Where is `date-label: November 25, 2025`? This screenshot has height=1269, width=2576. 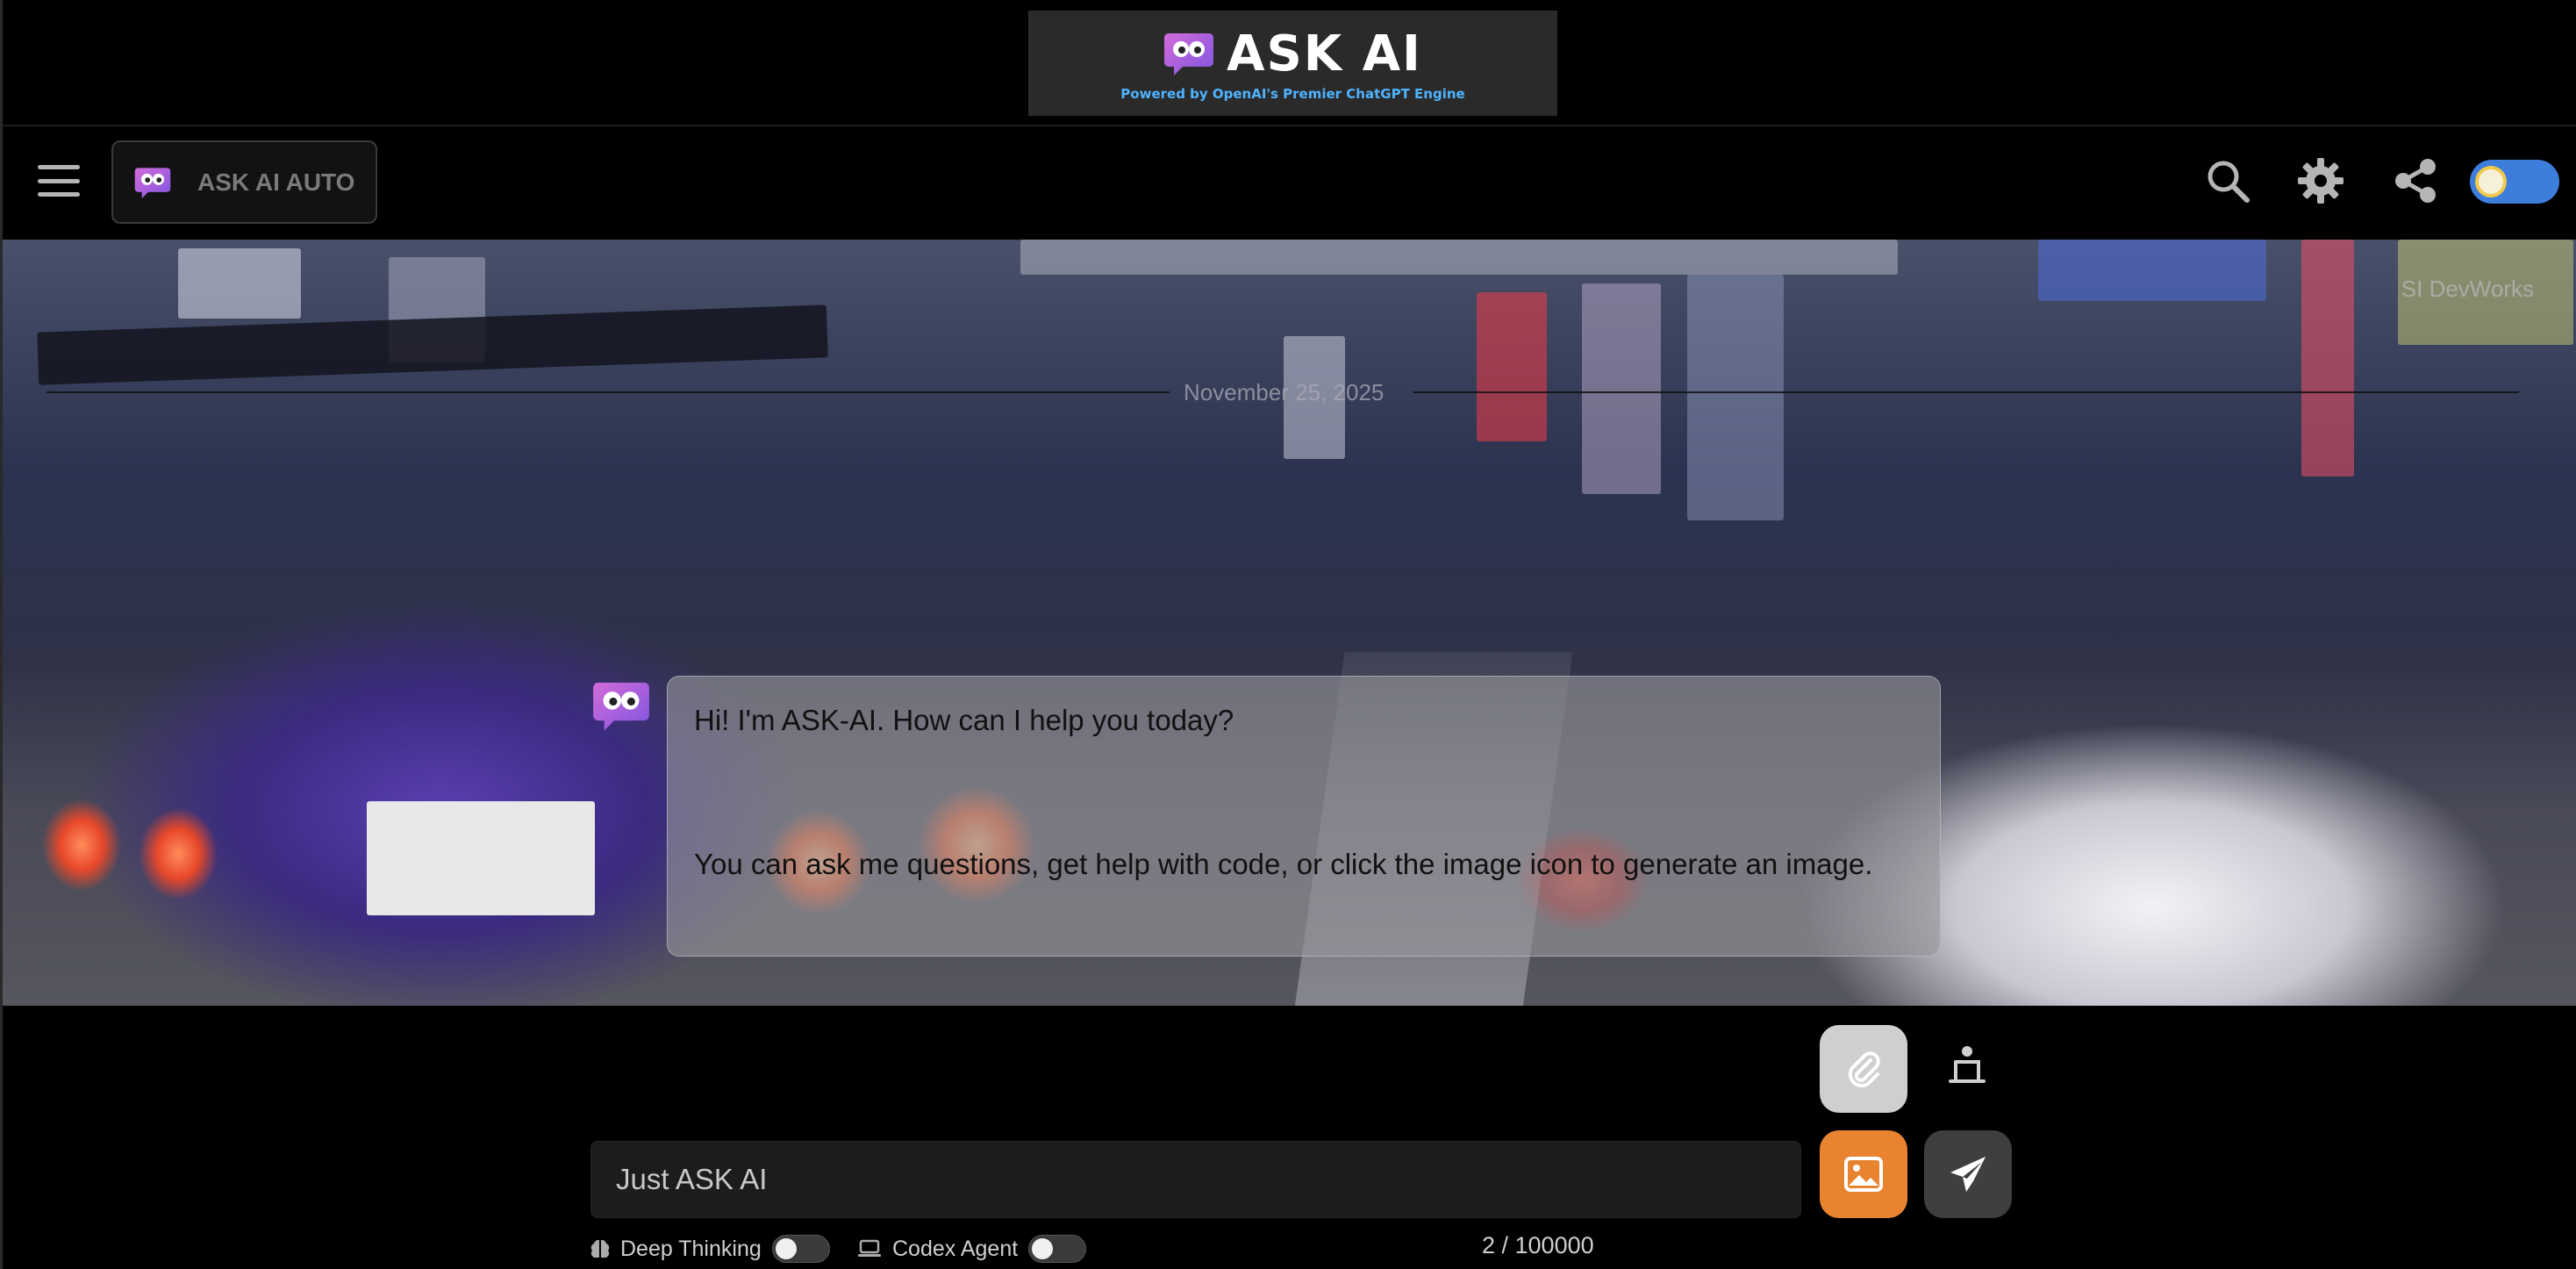 date-label: November 25, 2025 is located at coordinates (1284, 392).